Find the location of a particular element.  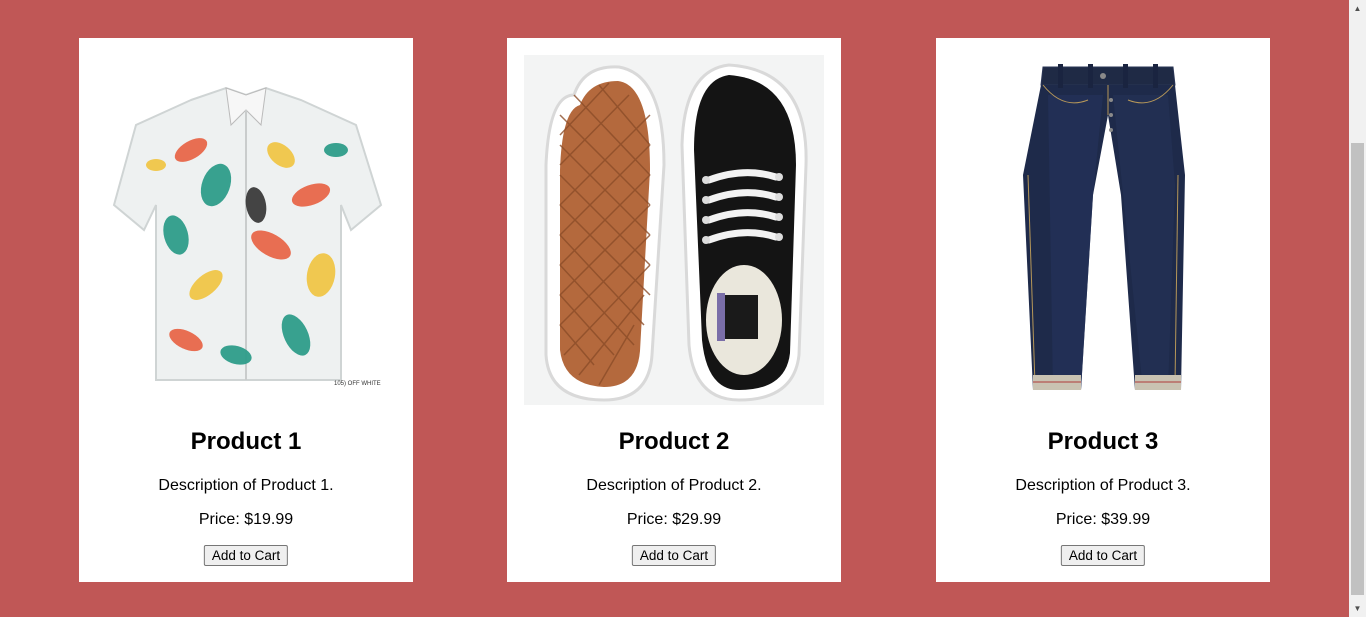

product-title: Product 1 is located at coordinates (246, 441).